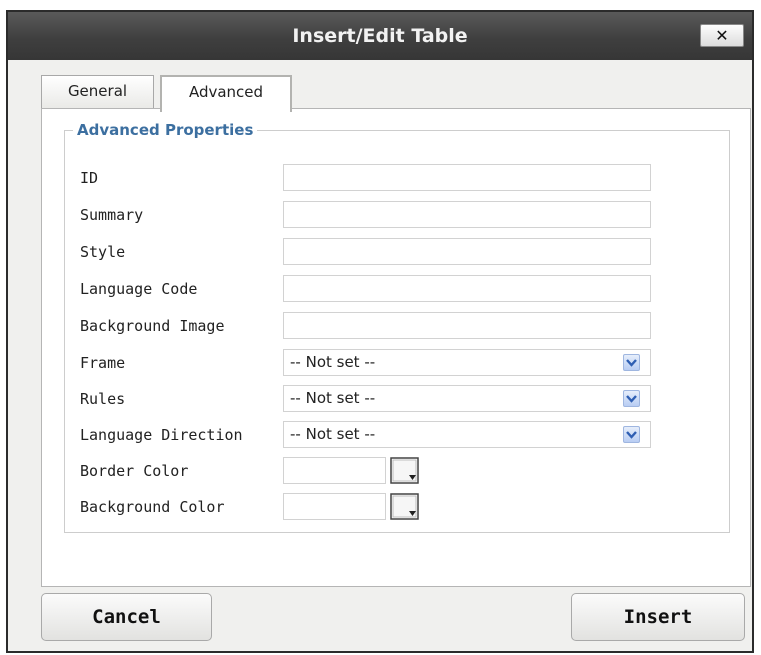 The image size is (761, 655). I want to click on tab-advanced: Advanced, so click(226, 93).